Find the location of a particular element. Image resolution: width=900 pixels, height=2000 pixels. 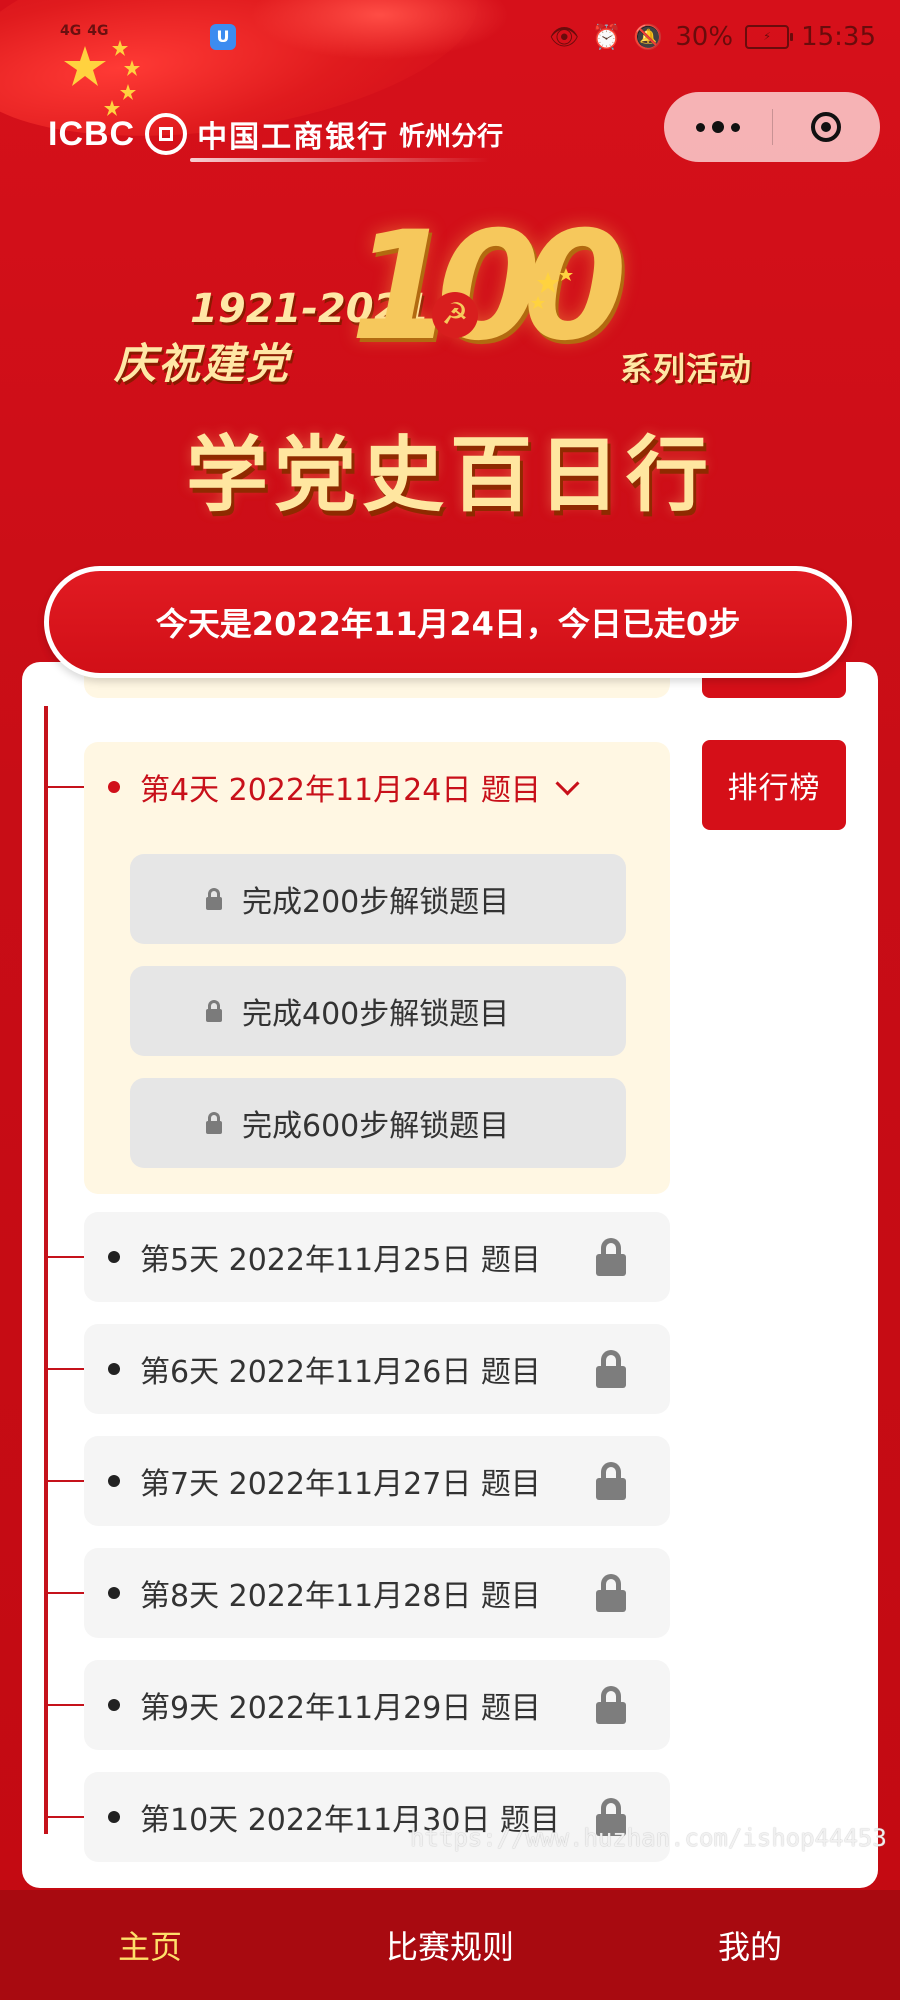

celebrate-text: 庆祝建党 is located at coordinates (202, 363).